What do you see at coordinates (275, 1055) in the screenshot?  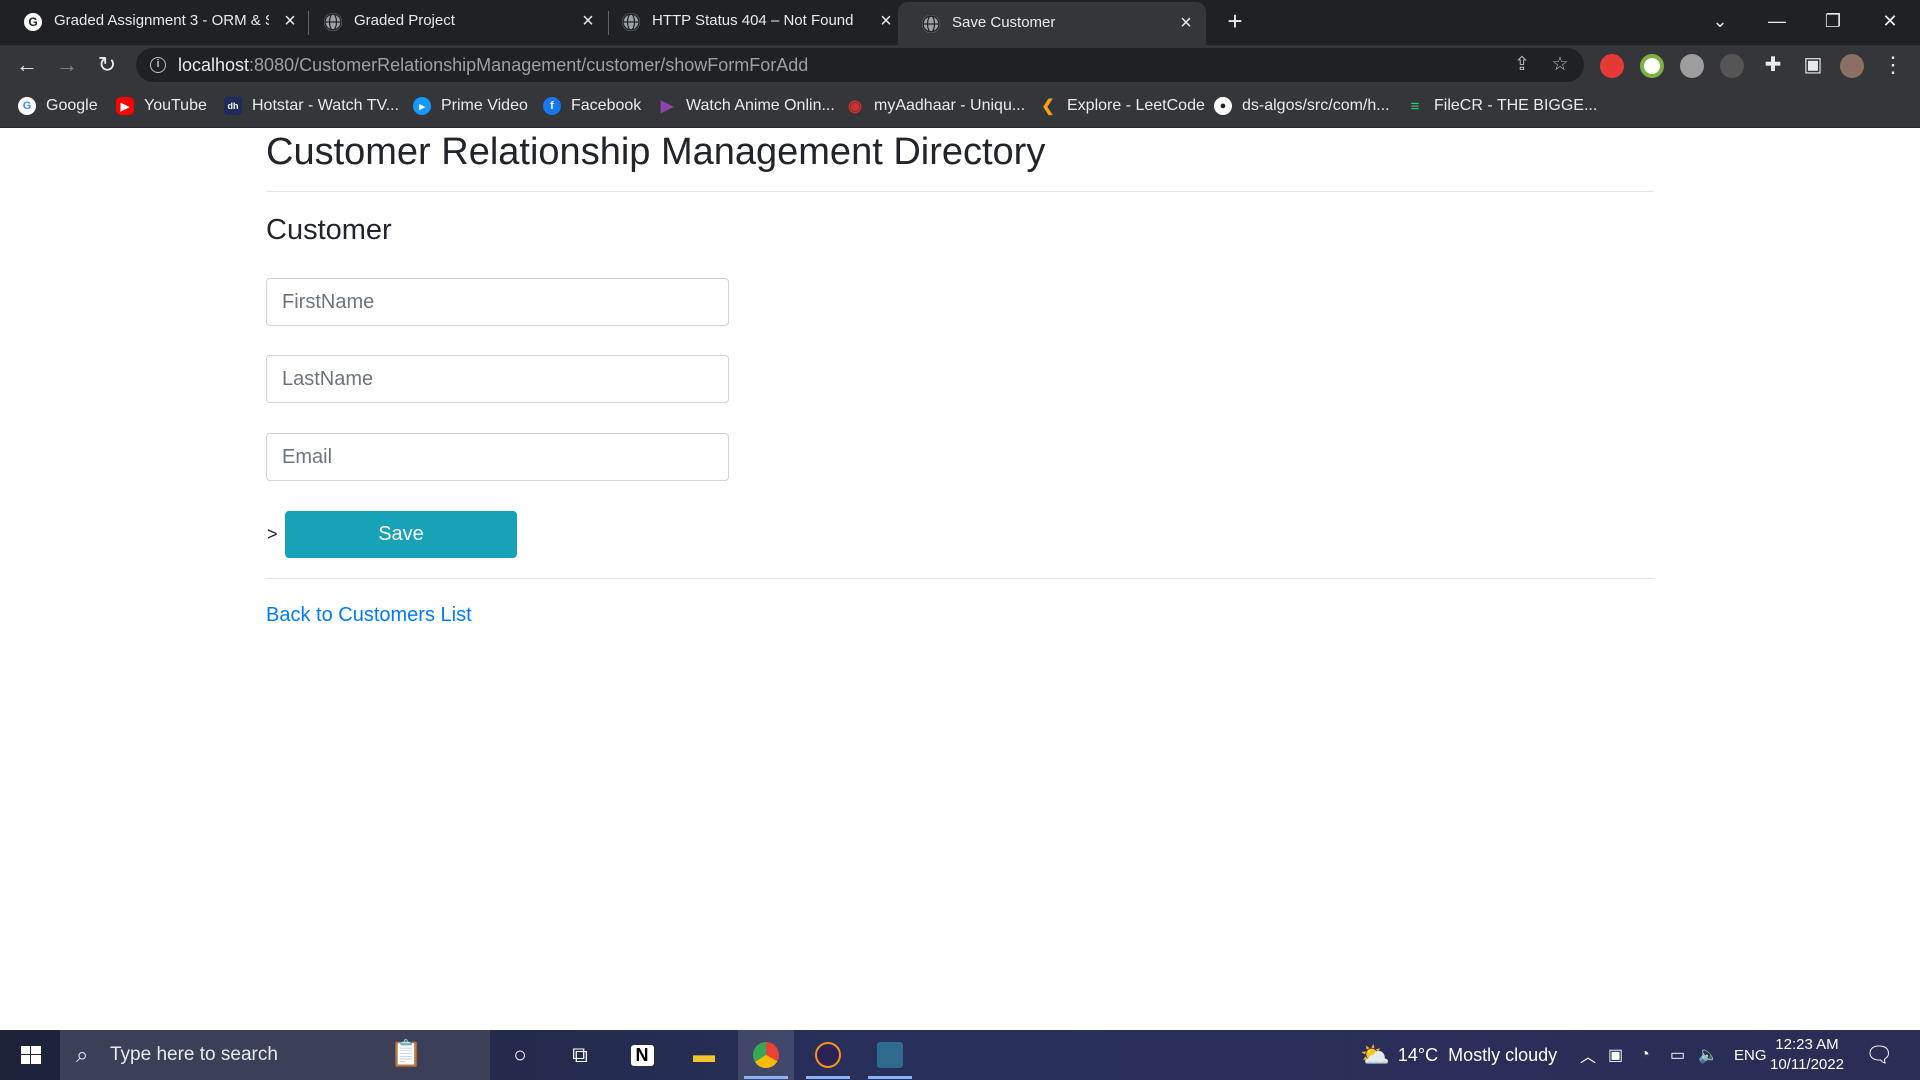 I see `taskbar-search-box: ⌕ Type here to search 📋` at bounding box center [275, 1055].